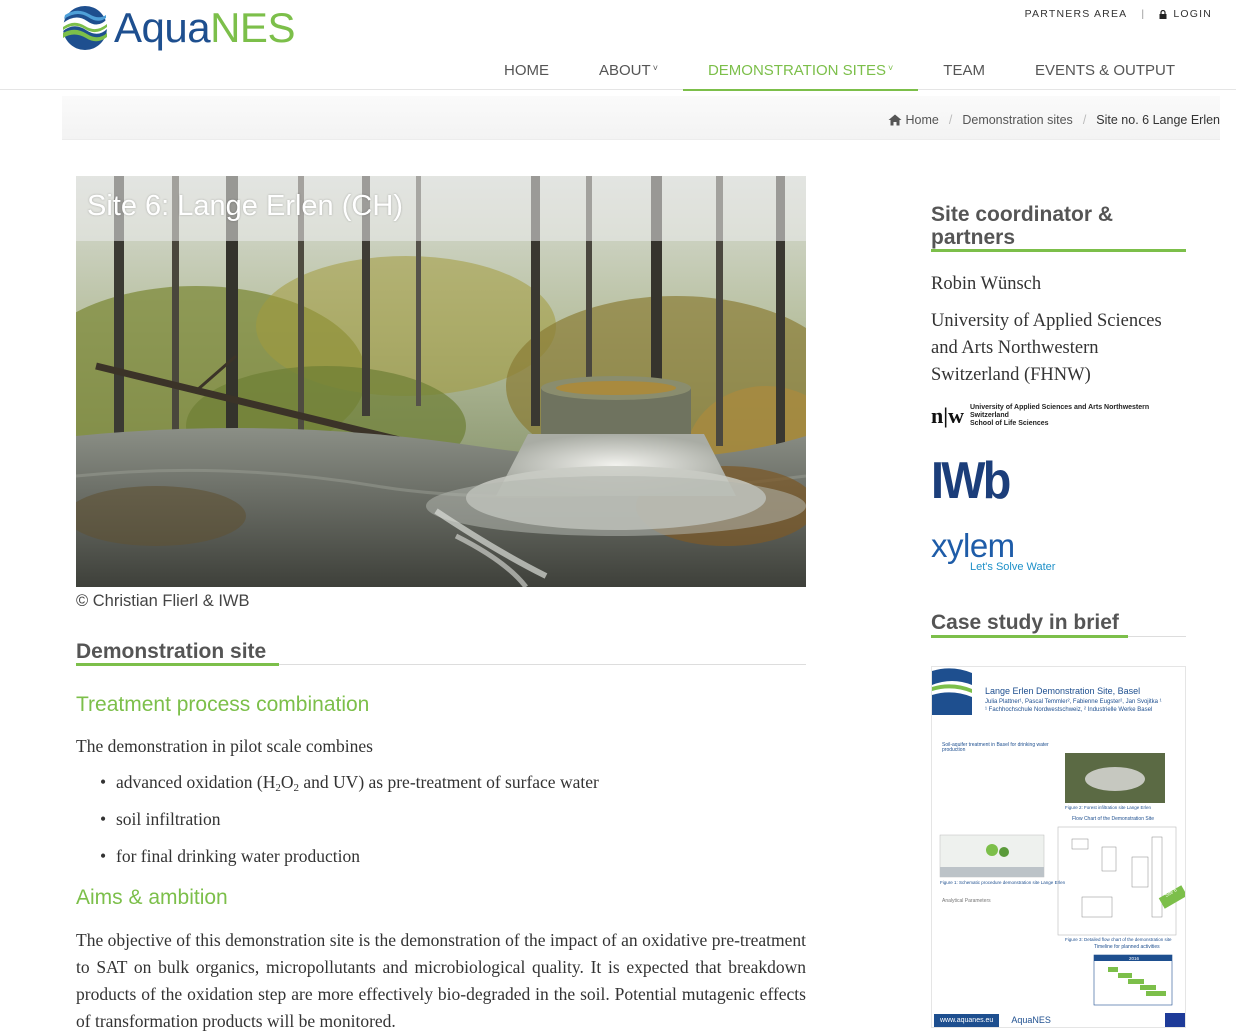 The width and height of the screenshot is (1236, 1032). Describe the element at coordinates (1134, 958) in the screenshot. I see `poster-timeline-year: 2016` at that location.